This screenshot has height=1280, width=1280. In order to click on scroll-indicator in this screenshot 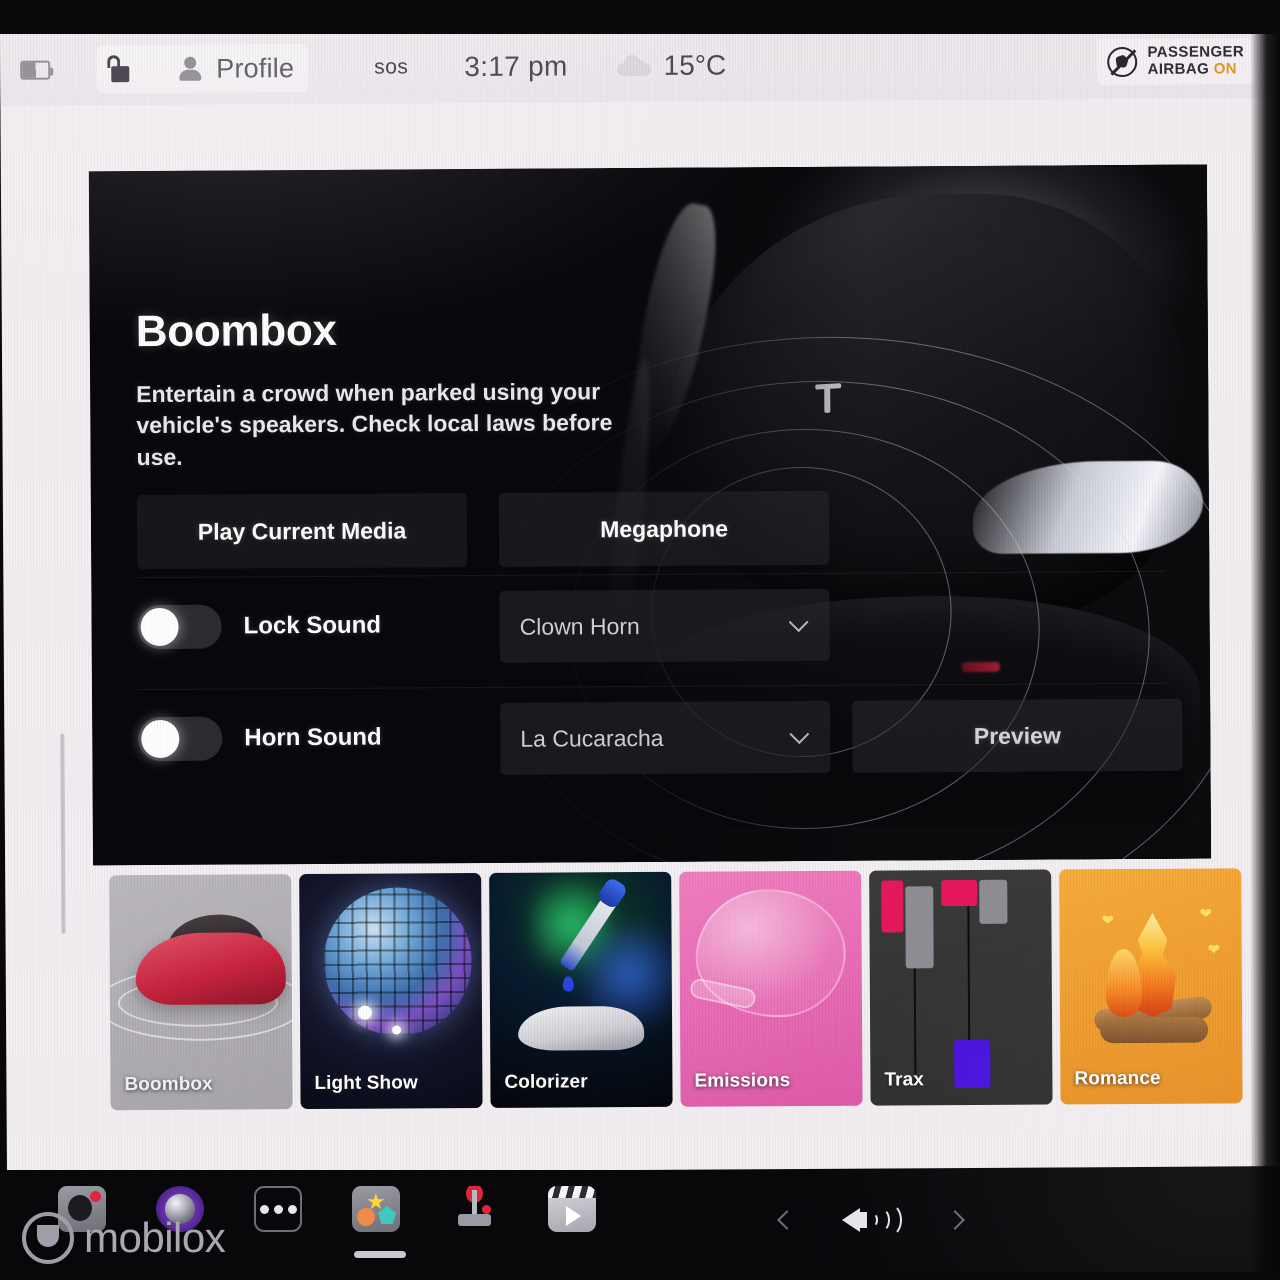, I will do `click(63, 833)`.